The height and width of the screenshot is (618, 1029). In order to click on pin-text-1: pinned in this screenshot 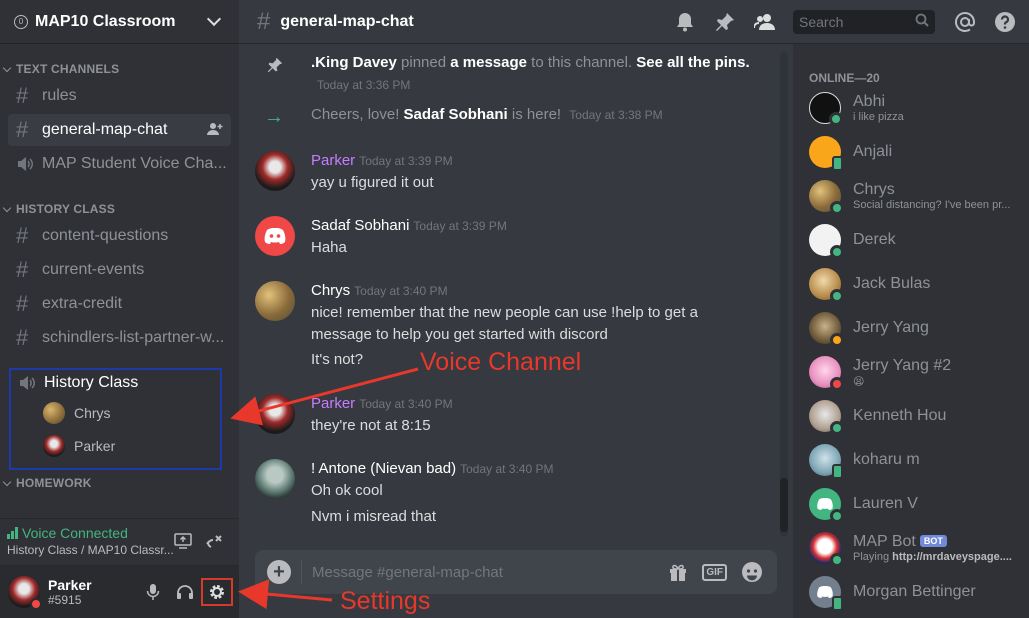, I will do `click(423, 62)`.